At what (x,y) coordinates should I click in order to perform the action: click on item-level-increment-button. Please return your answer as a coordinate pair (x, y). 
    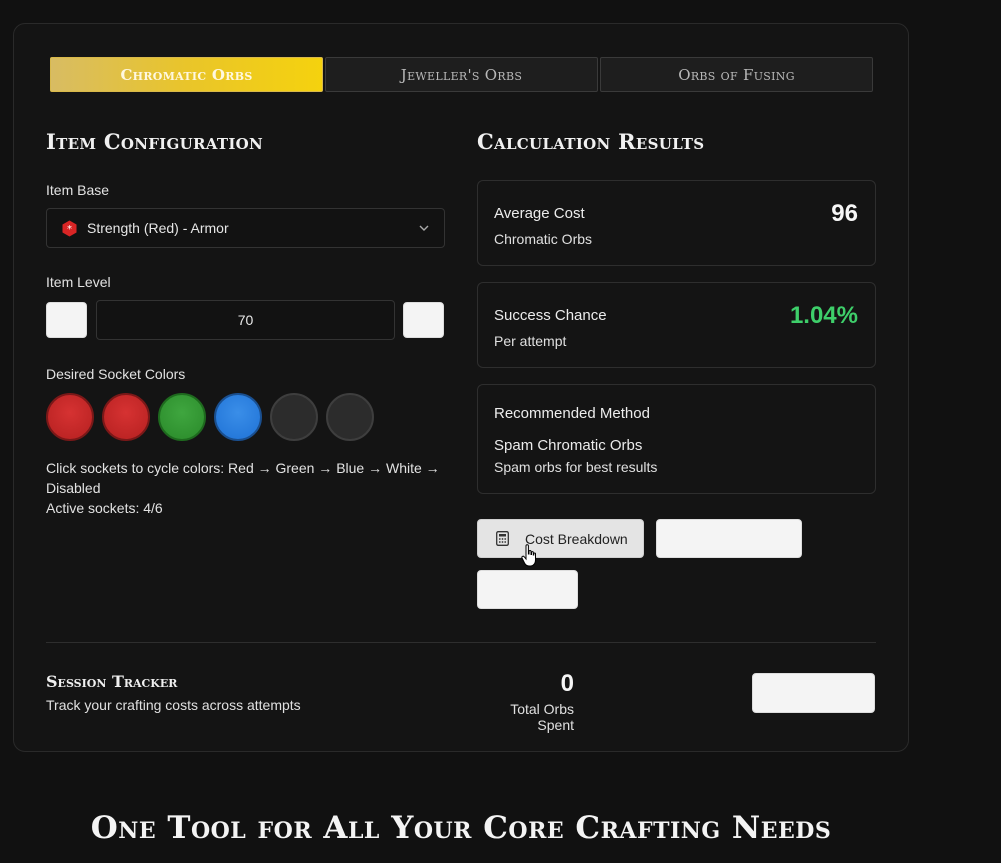
    Looking at the image, I should click on (423, 320).